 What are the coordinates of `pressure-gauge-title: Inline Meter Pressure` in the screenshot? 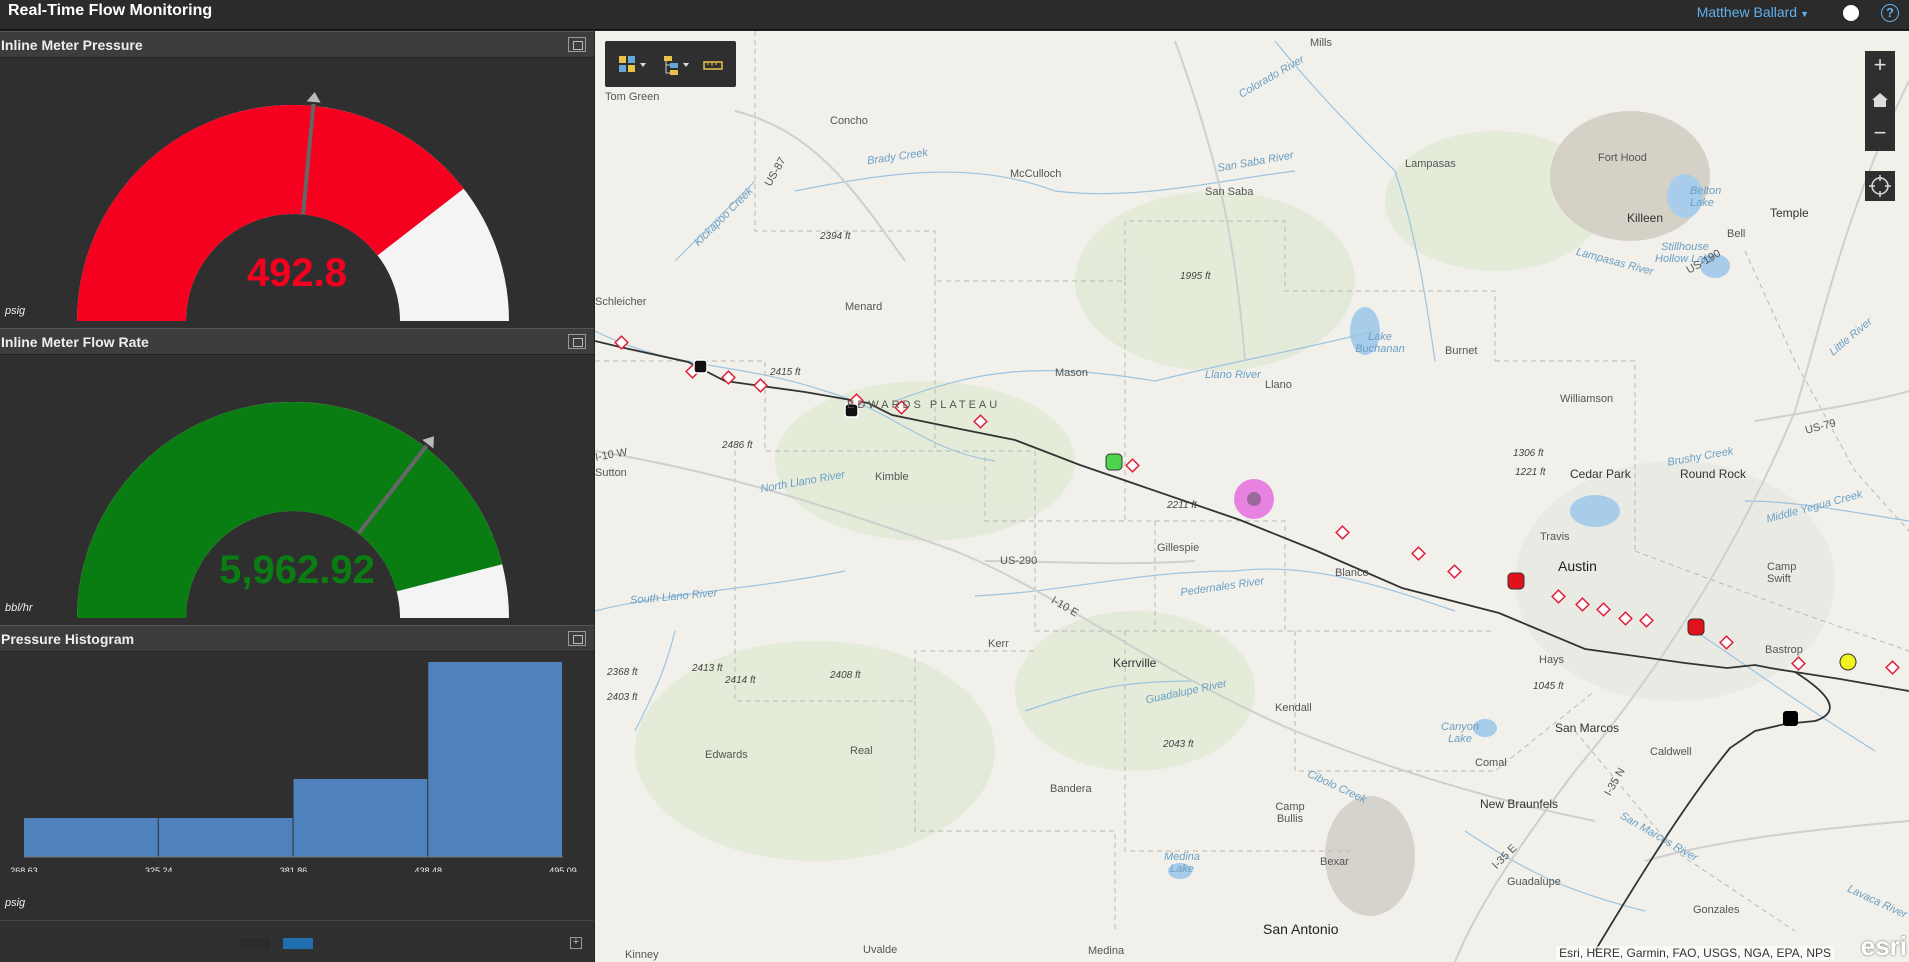 It's located at (72, 45).